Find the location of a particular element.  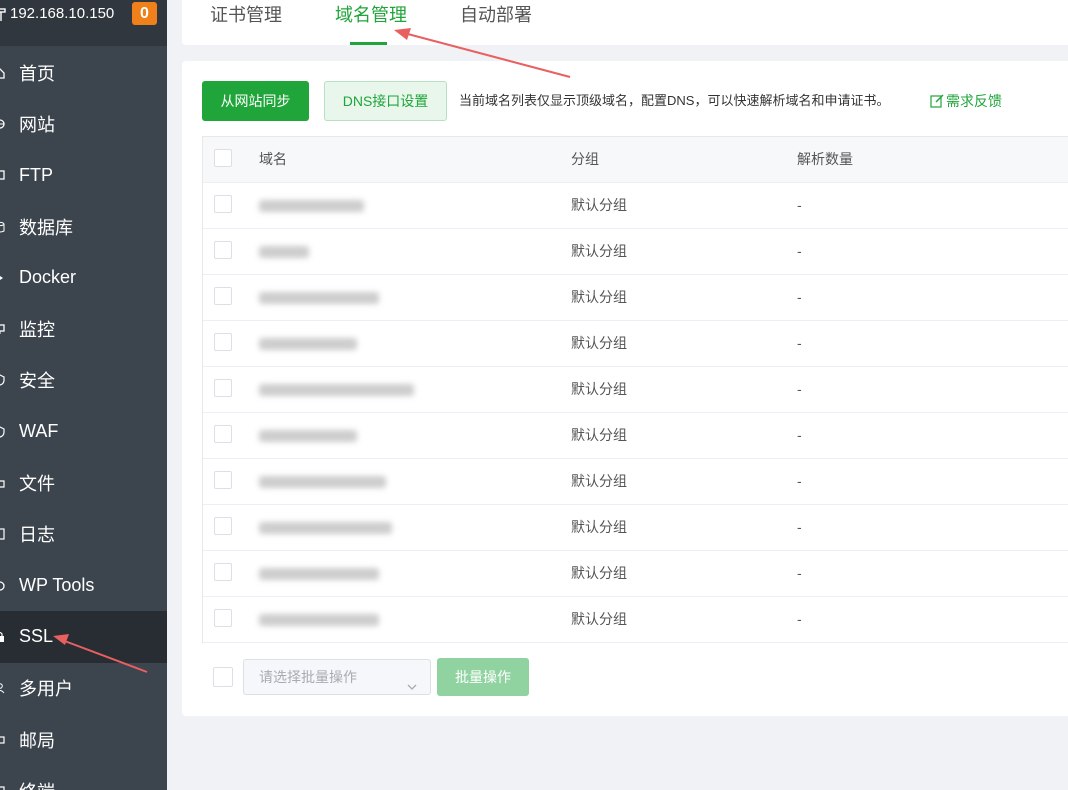

dns-api-settings-button: DNS接口设置 is located at coordinates (385, 101).